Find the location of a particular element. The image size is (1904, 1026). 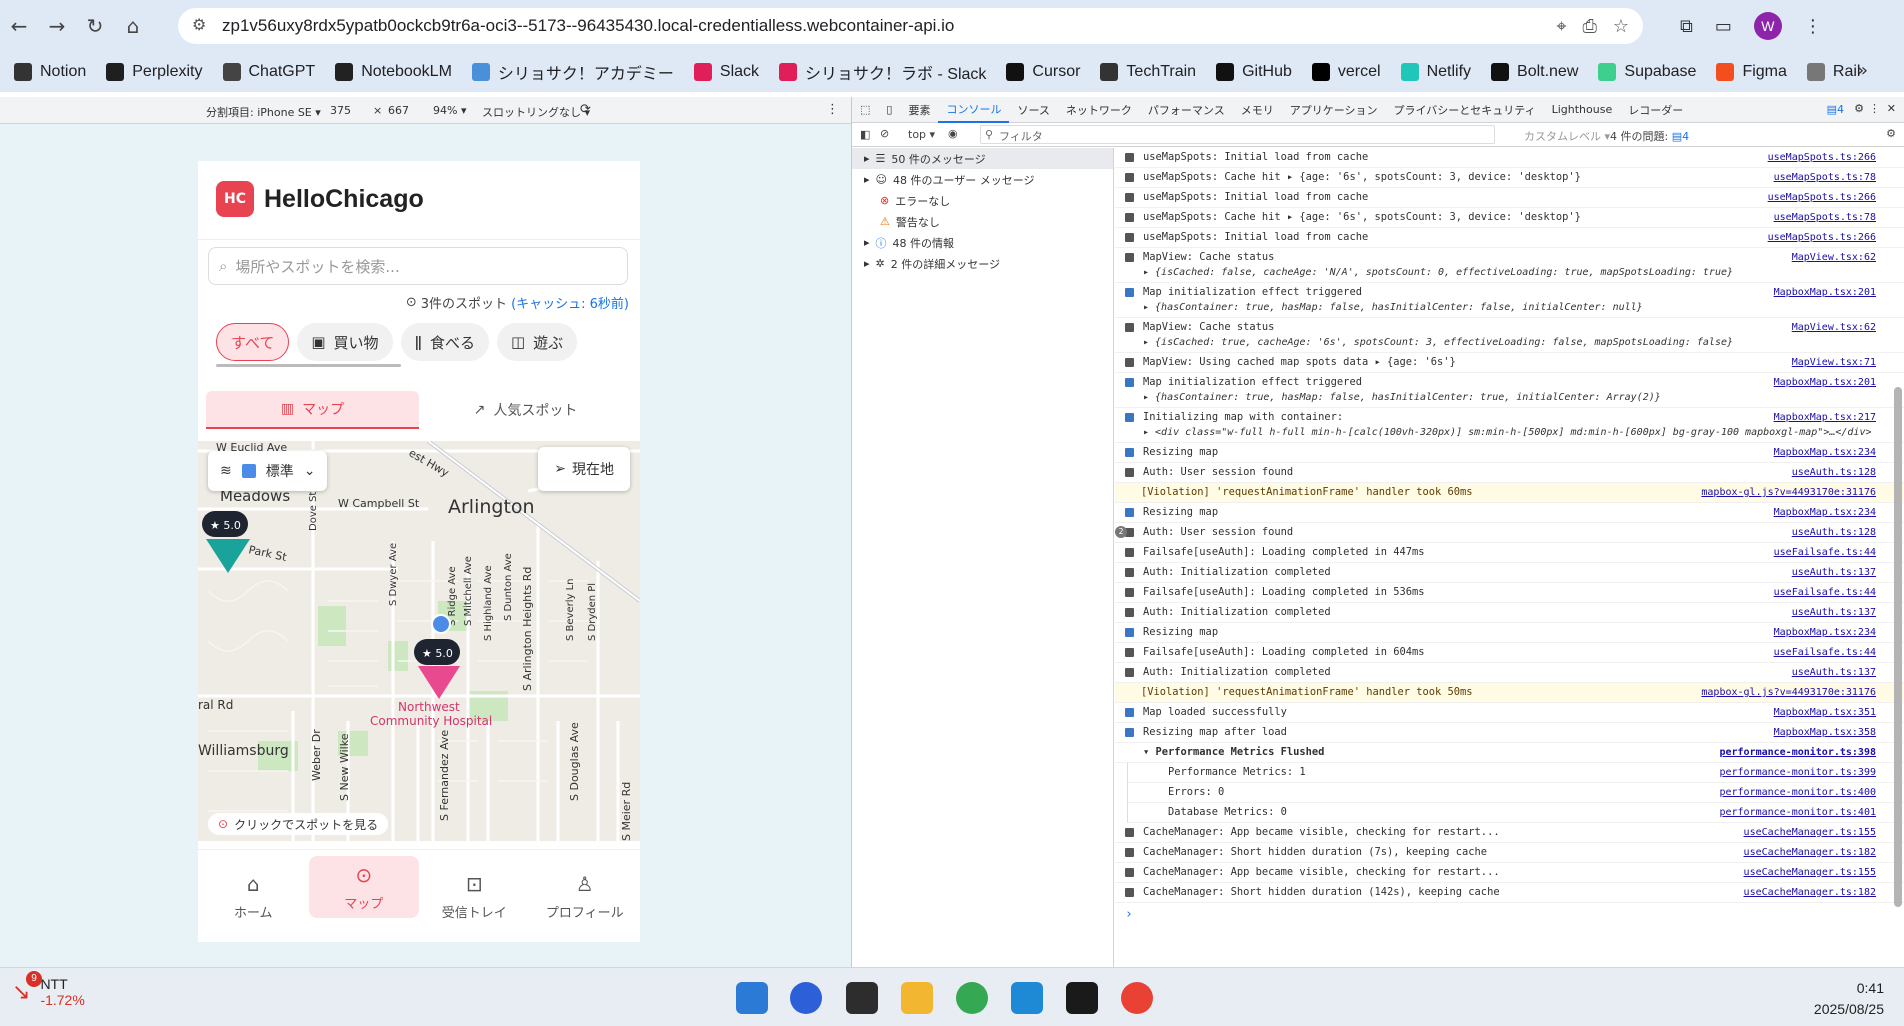

chip-food: ǁ 食べる is located at coordinates (444, 342).